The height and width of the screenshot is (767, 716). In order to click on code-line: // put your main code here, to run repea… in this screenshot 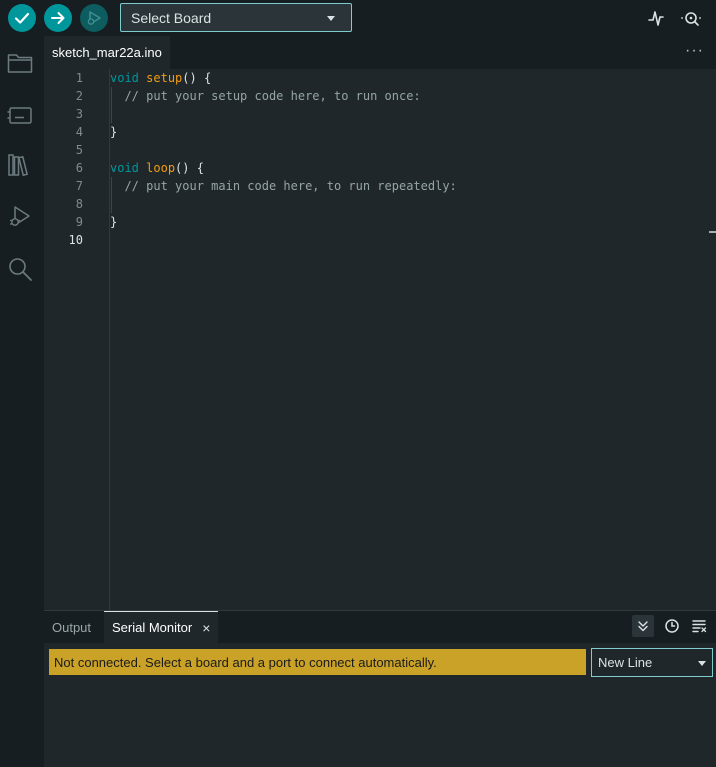, I will do `click(283, 186)`.